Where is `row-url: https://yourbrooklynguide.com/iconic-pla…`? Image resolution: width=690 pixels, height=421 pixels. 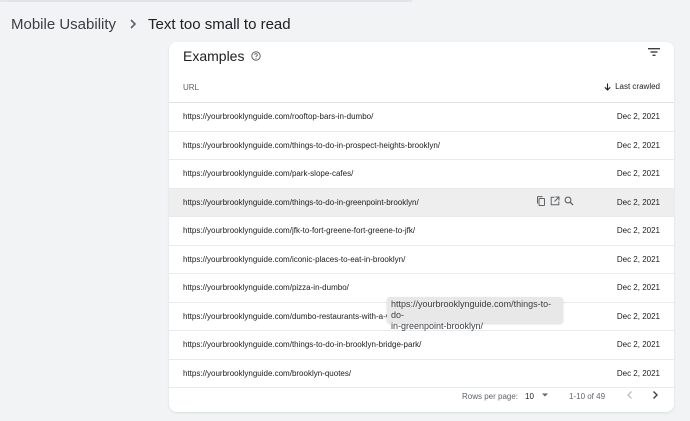 row-url: https://yourbrooklynguide.com/iconic-pla… is located at coordinates (294, 259).